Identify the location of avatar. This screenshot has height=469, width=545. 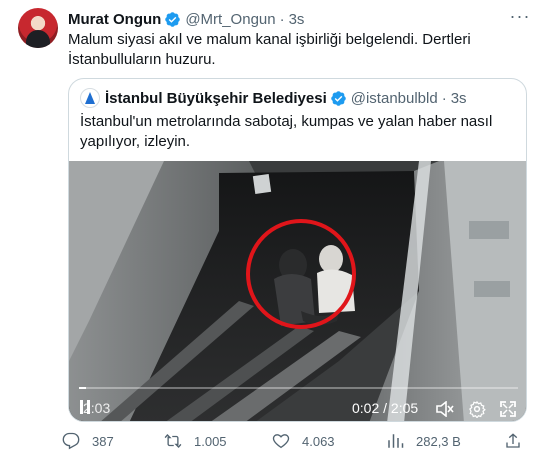
(38, 28).